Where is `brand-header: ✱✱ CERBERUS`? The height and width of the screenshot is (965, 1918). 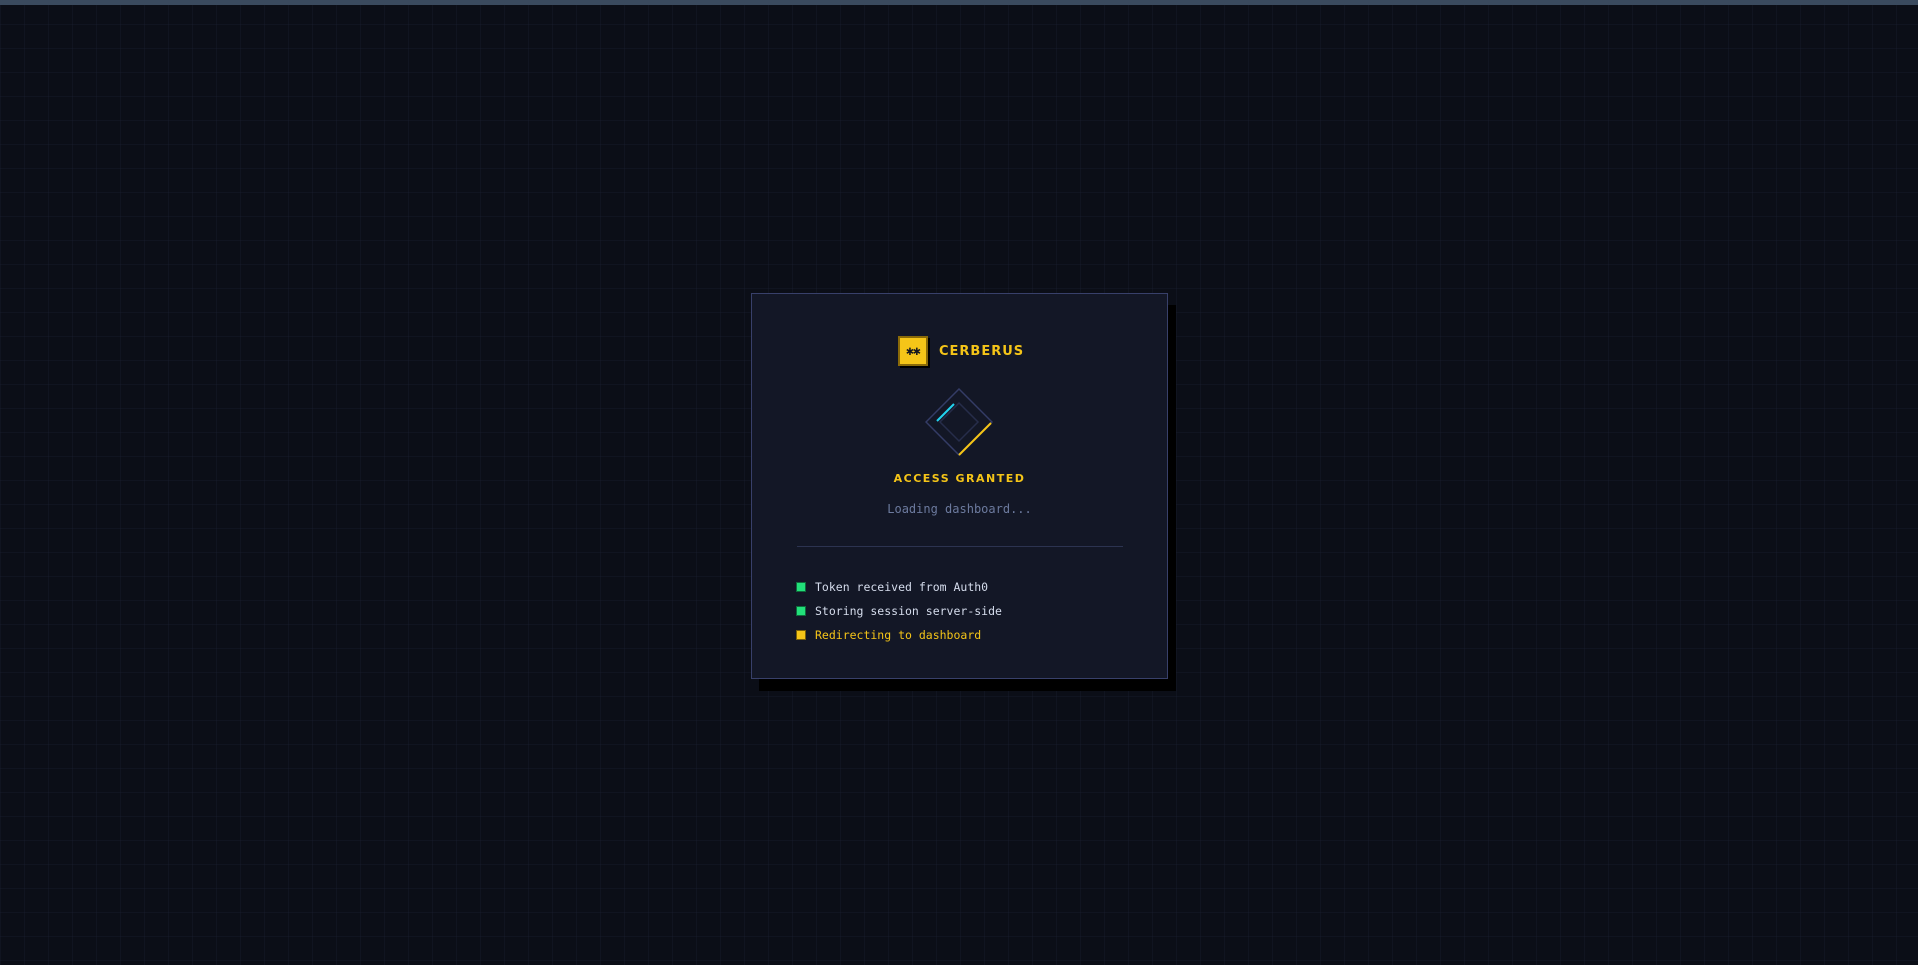
brand-header: ✱✱ CERBERUS is located at coordinates (961, 351).